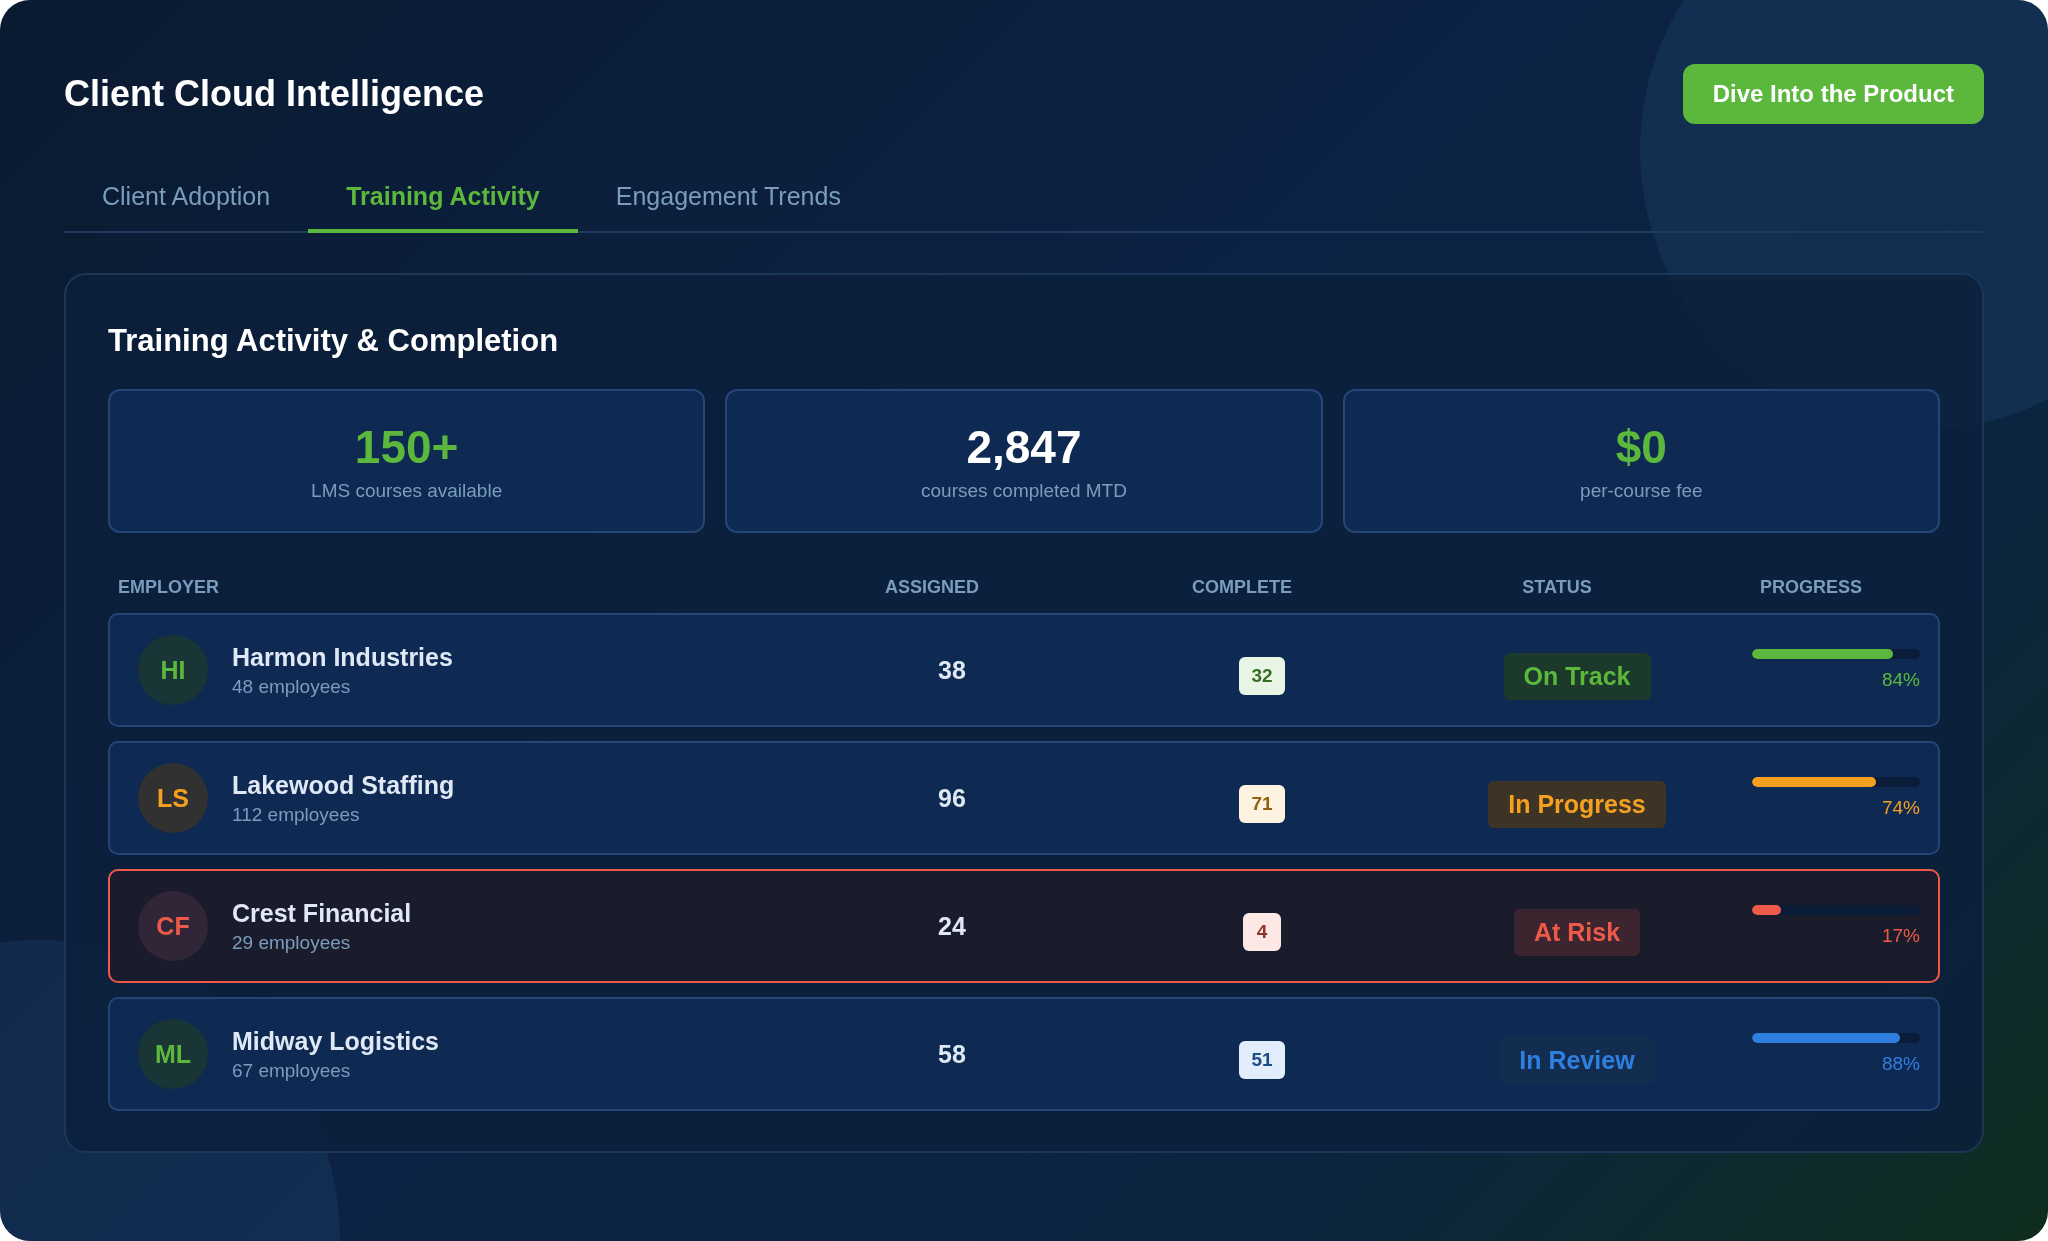  What do you see at coordinates (274, 94) in the screenshot?
I see `app-title: Client Cloud Intelligence` at bounding box center [274, 94].